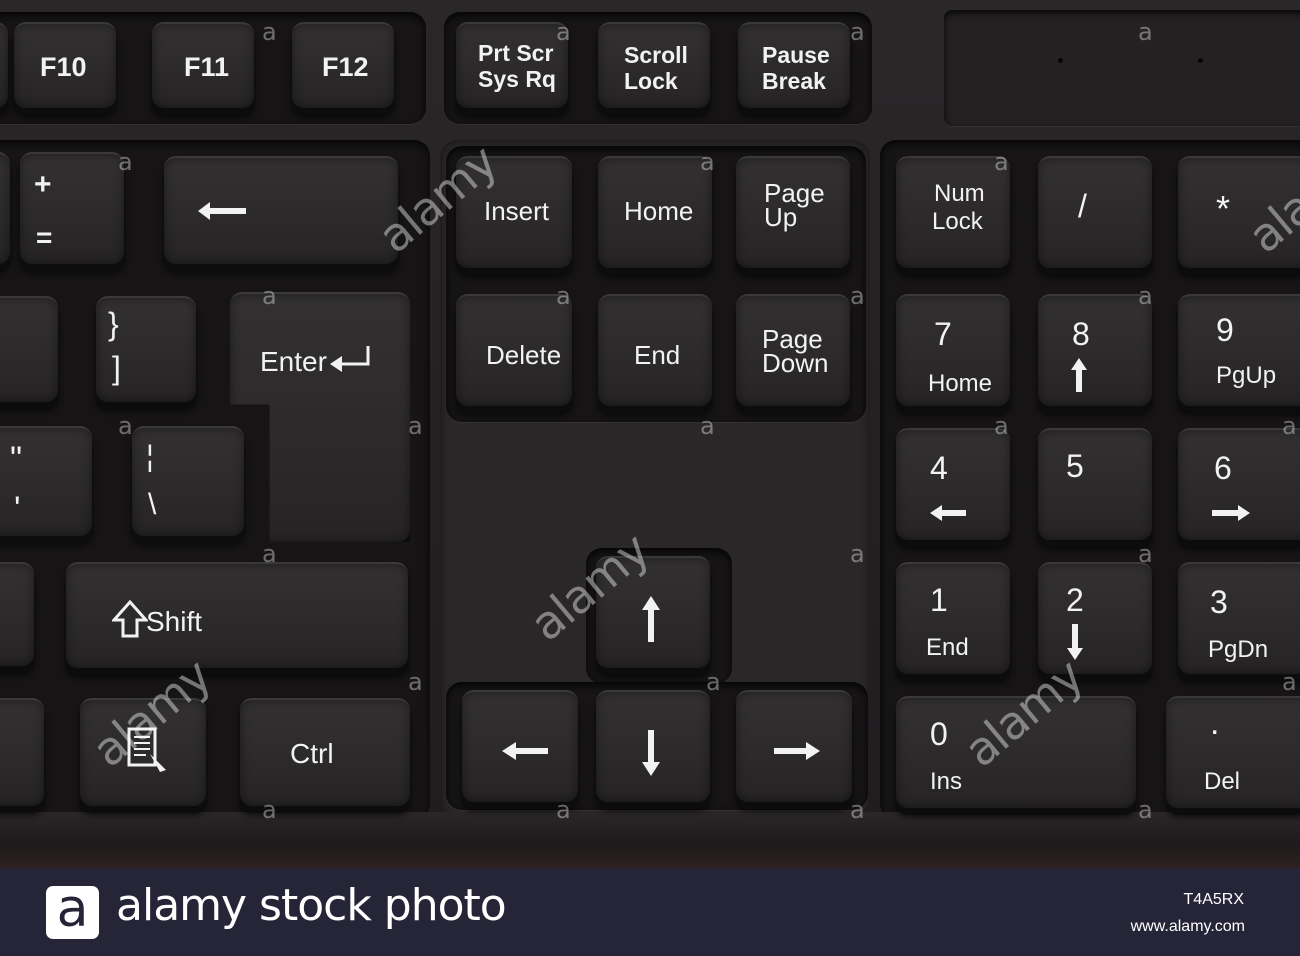 This screenshot has height=956, width=1300. I want to click on partial-key: " ', so click(46, 481).